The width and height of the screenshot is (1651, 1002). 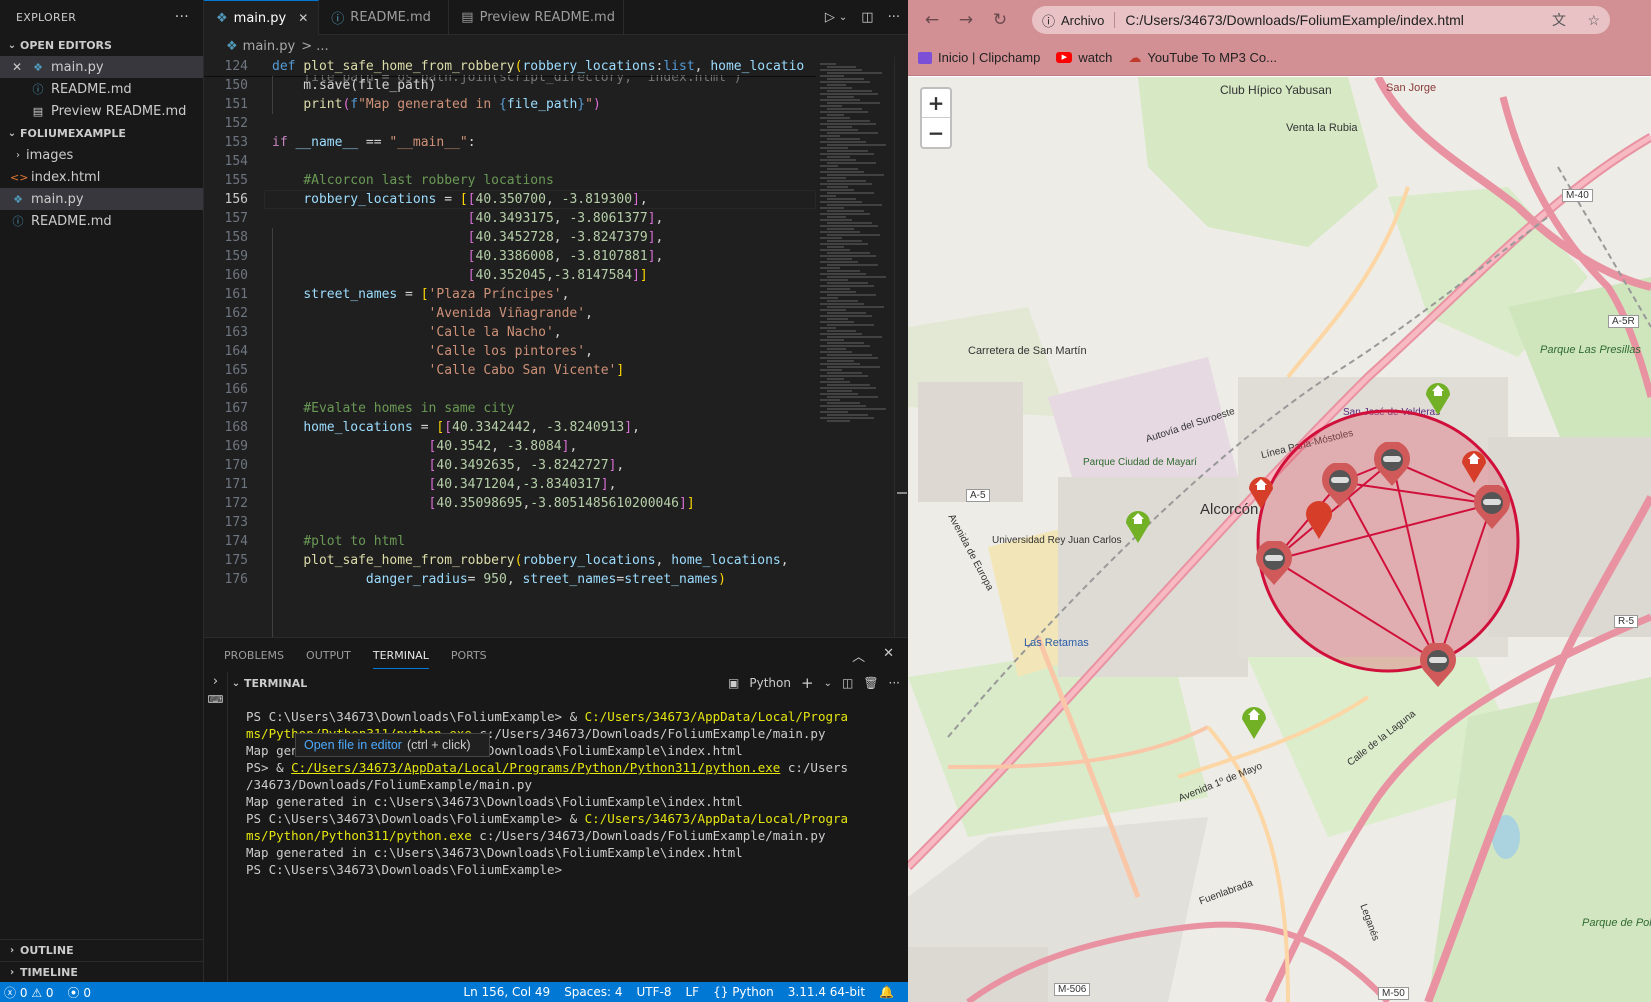 What do you see at coordinates (654, 992) in the screenshot?
I see `encoding: UTF-8` at bounding box center [654, 992].